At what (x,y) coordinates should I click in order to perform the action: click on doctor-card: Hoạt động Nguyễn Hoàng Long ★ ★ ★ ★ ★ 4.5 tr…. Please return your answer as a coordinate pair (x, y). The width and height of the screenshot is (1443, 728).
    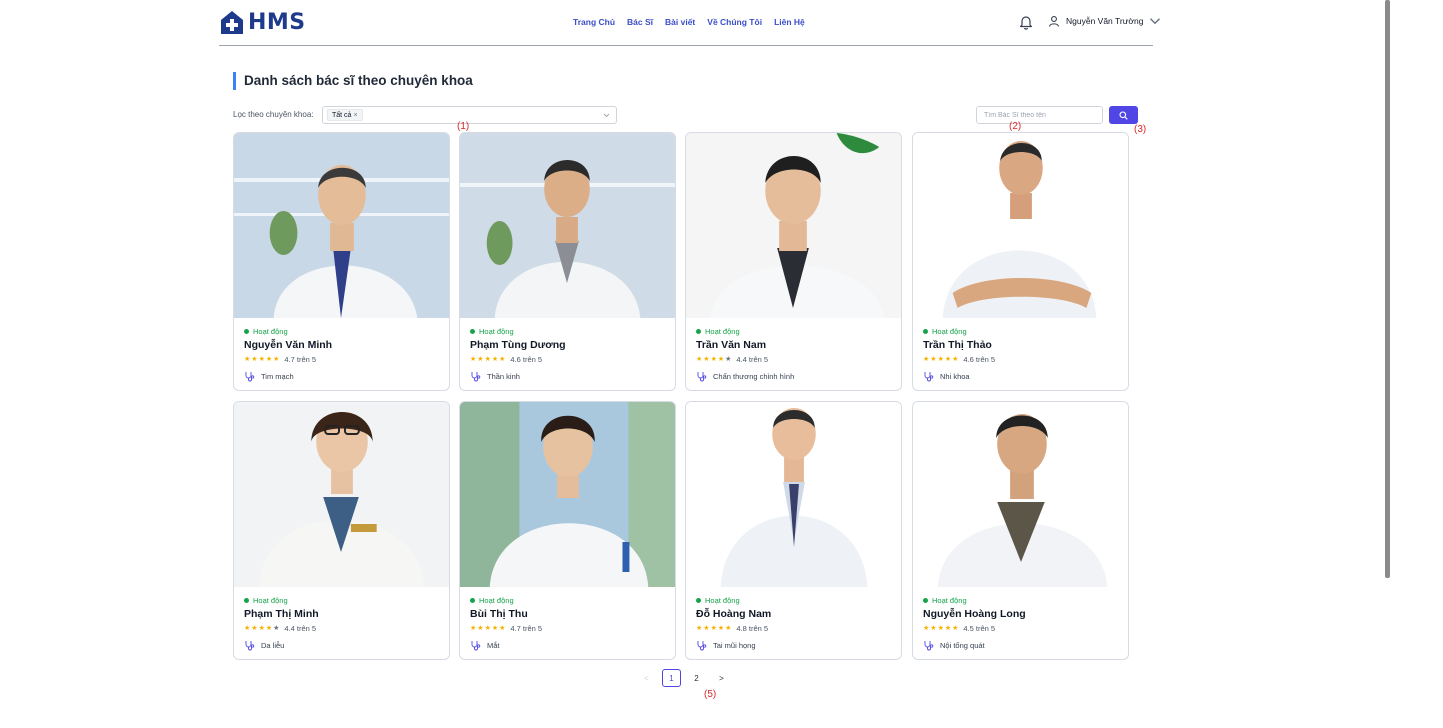
    Looking at the image, I should click on (1020, 530).